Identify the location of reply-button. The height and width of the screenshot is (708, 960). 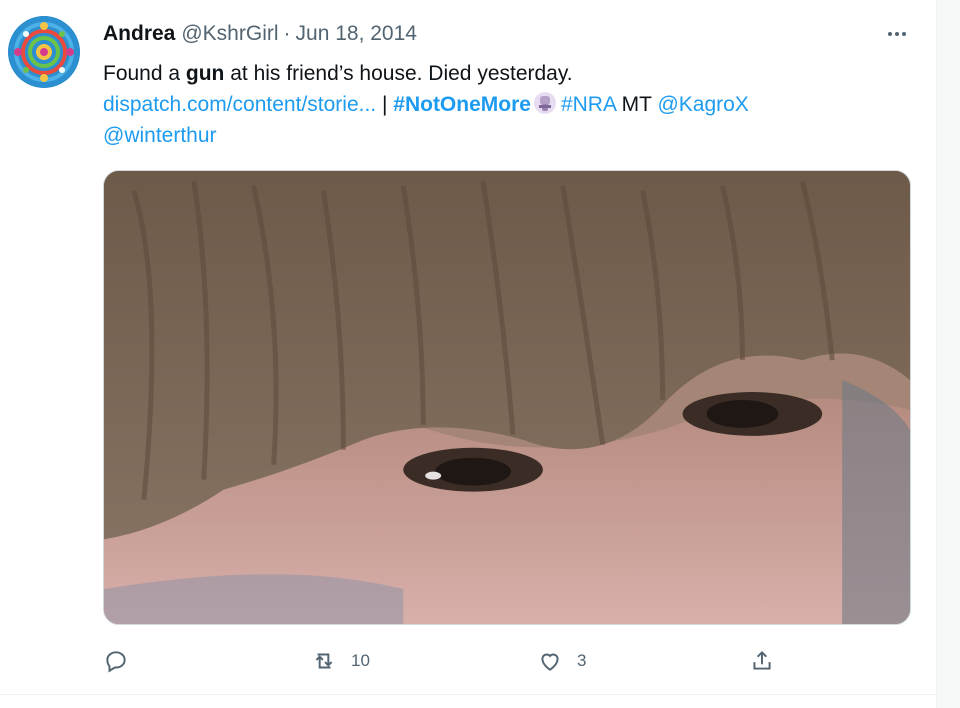
(116, 661).